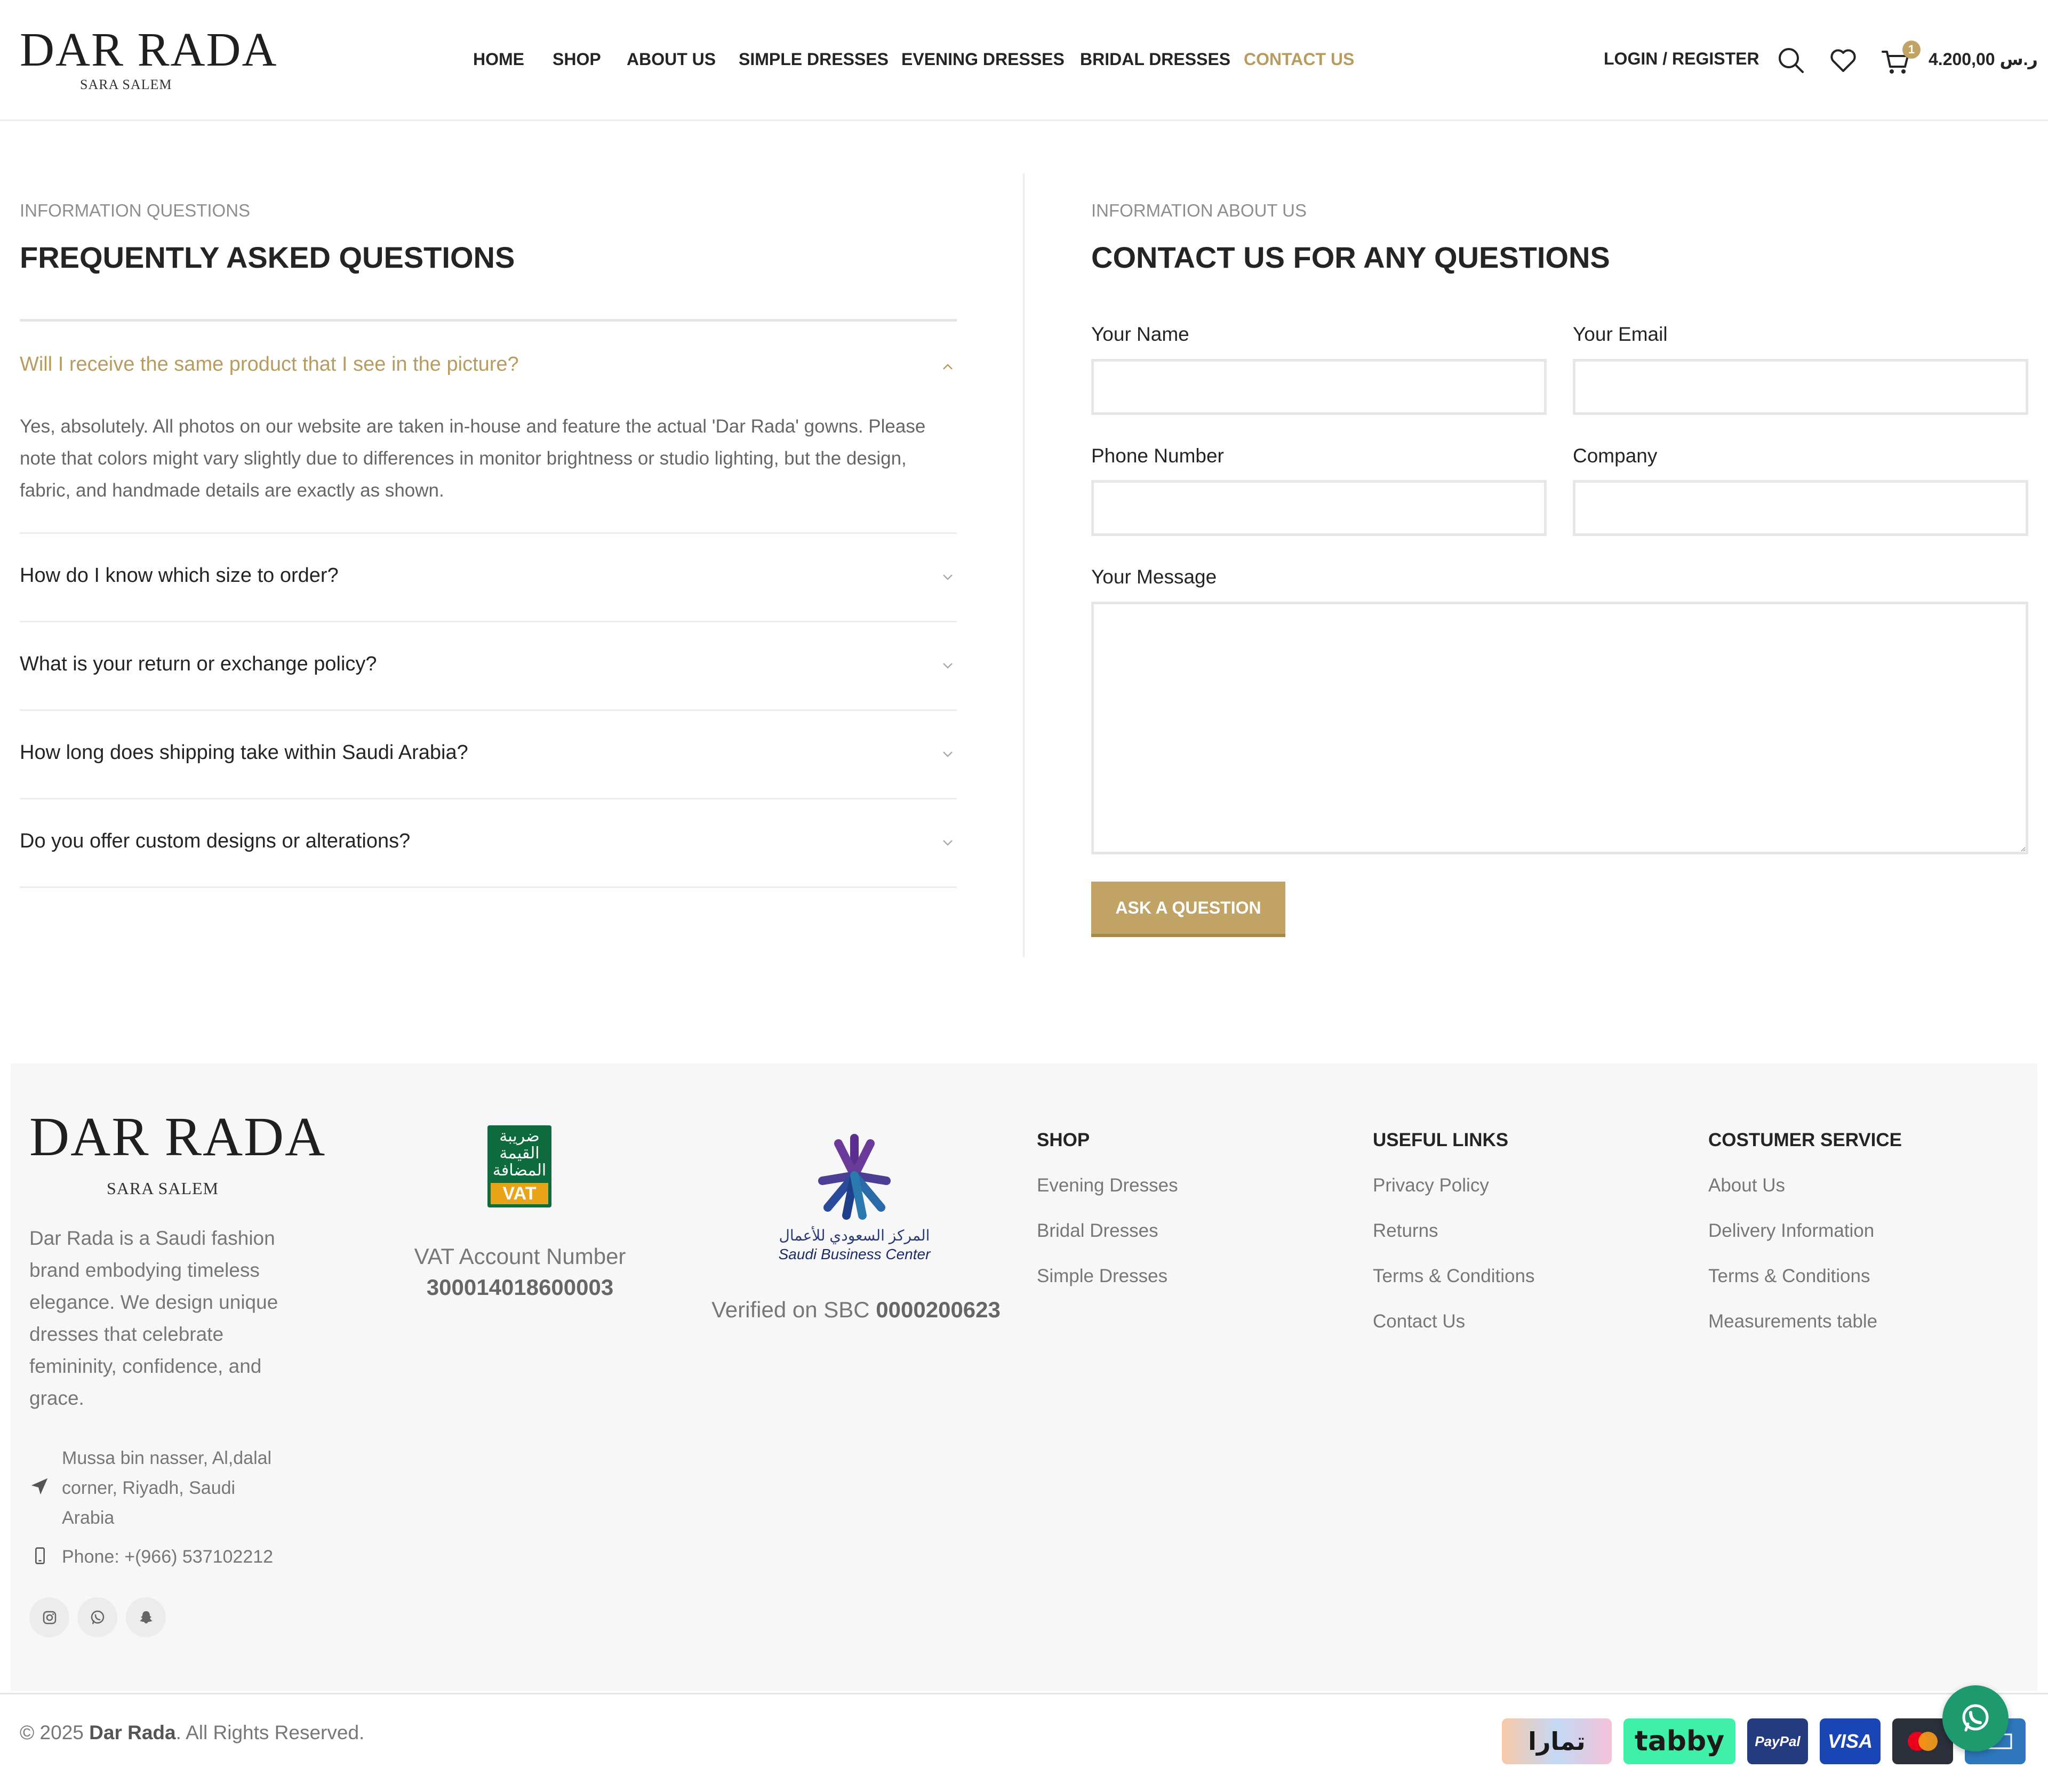 This screenshot has width=2048, height=1792. Describe the element at coordinates (1107, 1185) in the screenshot. I see `footer-link-evening-dresses: Evening Dresses` at that location.